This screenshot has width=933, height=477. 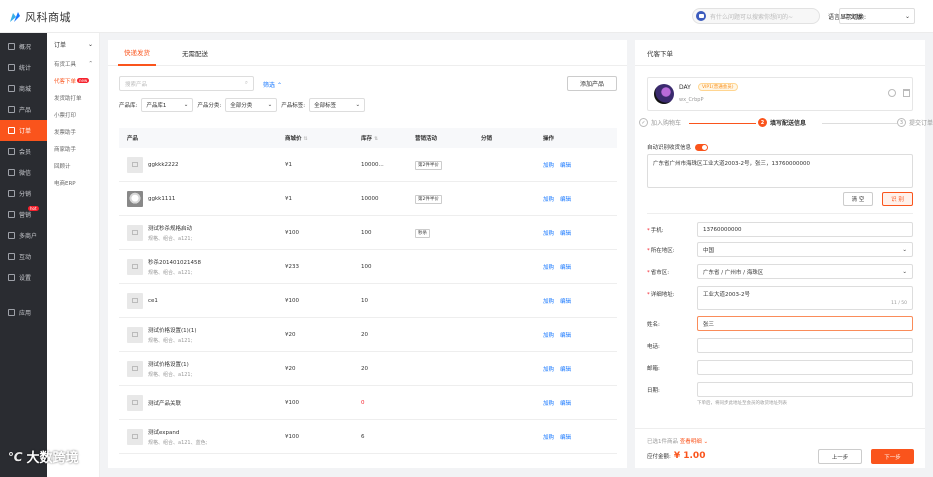 What do you see at coordinates (52, 458) in the screenshot?
I see `watermark-text: 大数跨境` at bounding box center [52, 458].